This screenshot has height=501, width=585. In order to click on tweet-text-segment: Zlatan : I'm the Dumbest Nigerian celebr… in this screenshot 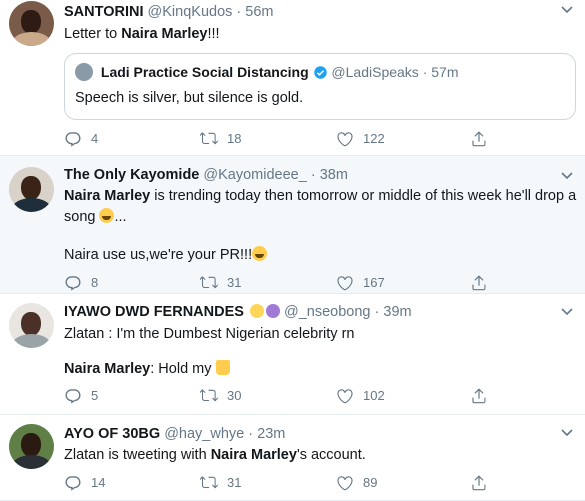, I will do `click(209, 334)`.